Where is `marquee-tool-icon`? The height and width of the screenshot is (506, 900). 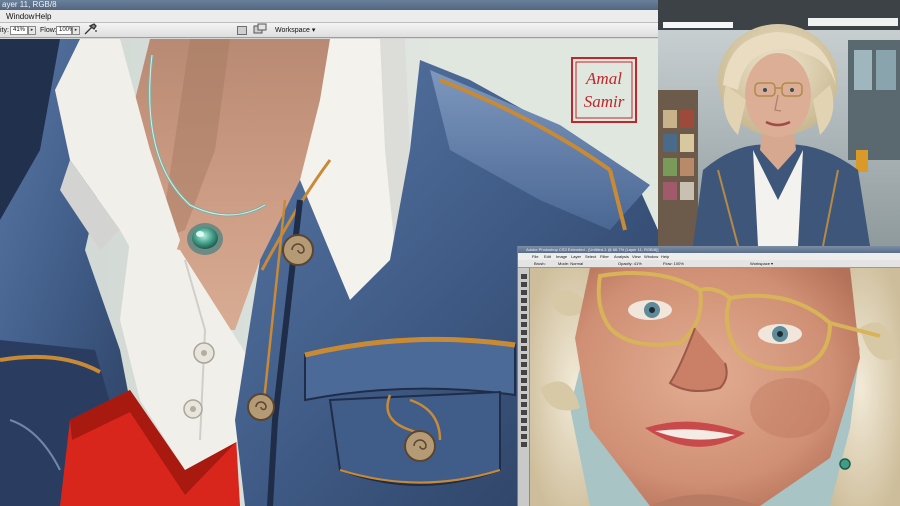 marquee-tool-icon is located at coordinates (524, 284).